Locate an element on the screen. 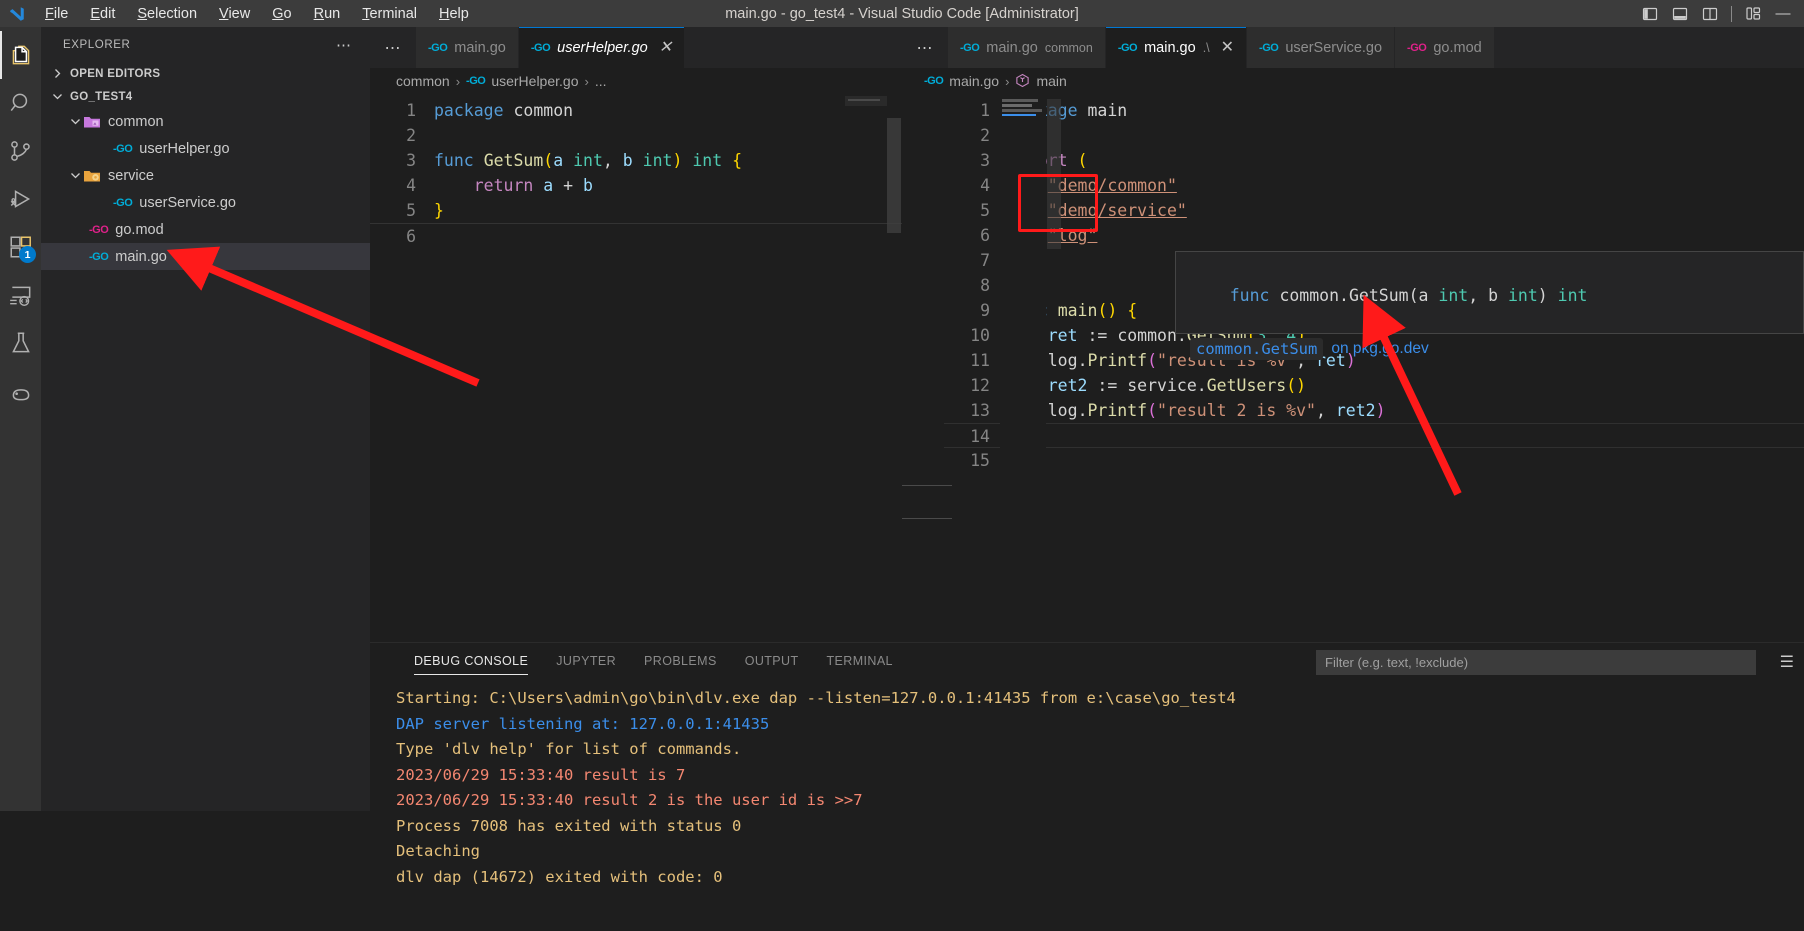 The image size is (1804, 931). customize-layout-icon is located at coordinates (1753, 13).